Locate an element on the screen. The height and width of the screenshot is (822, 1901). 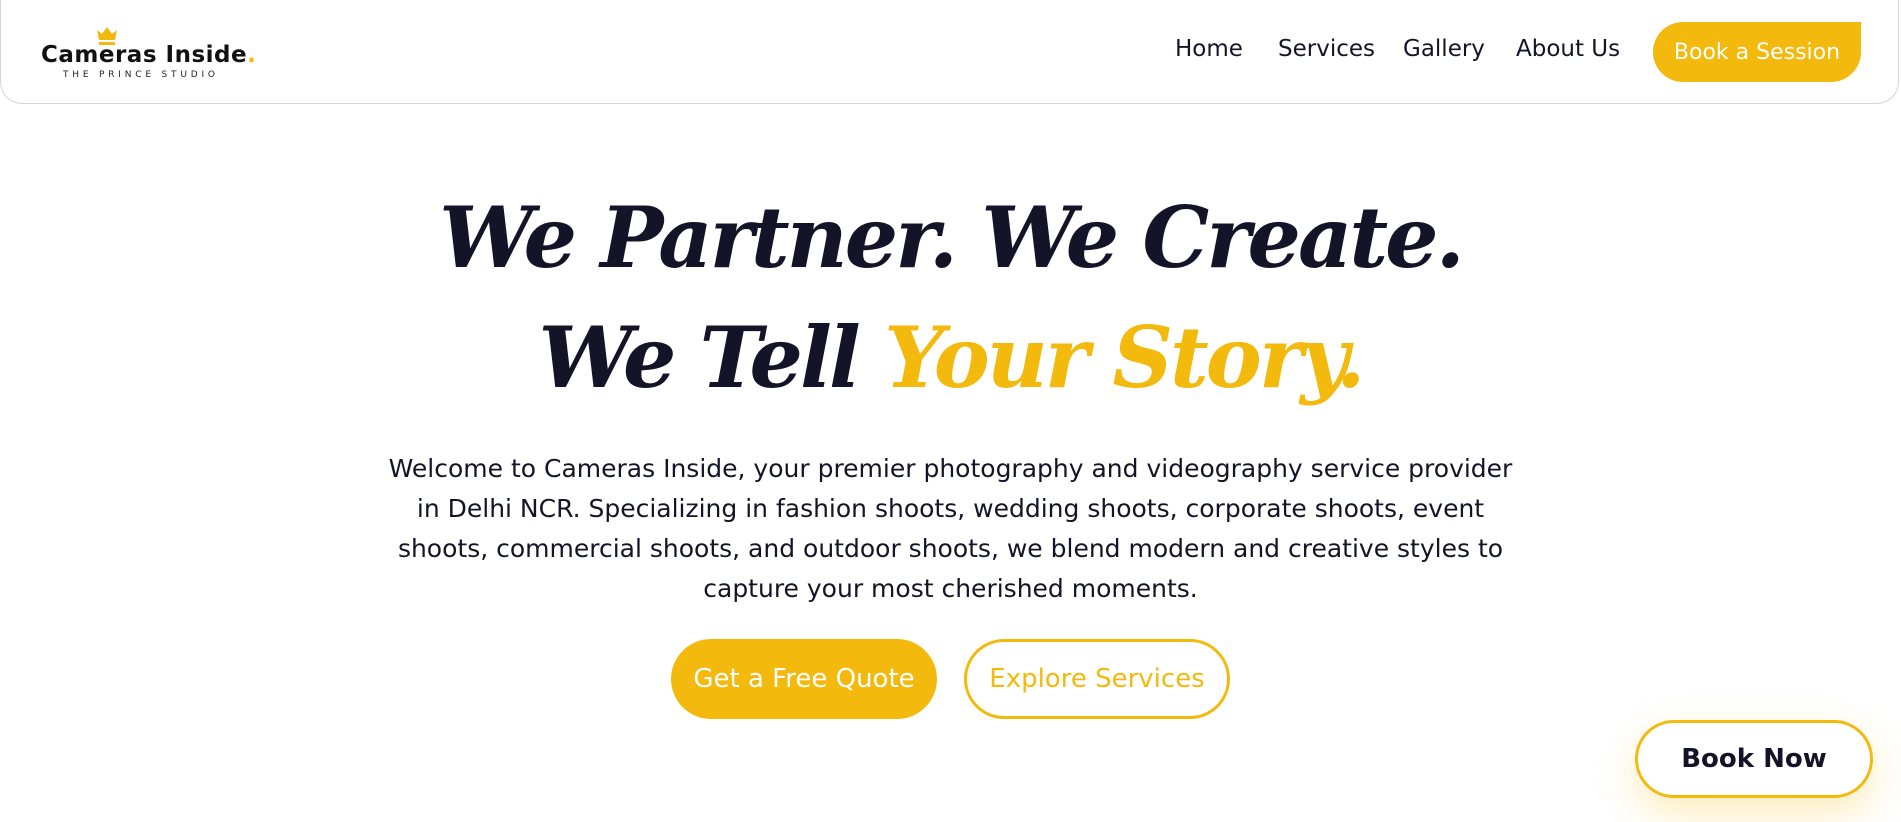
nav-services: Services is located at coordinates (1326, 49).